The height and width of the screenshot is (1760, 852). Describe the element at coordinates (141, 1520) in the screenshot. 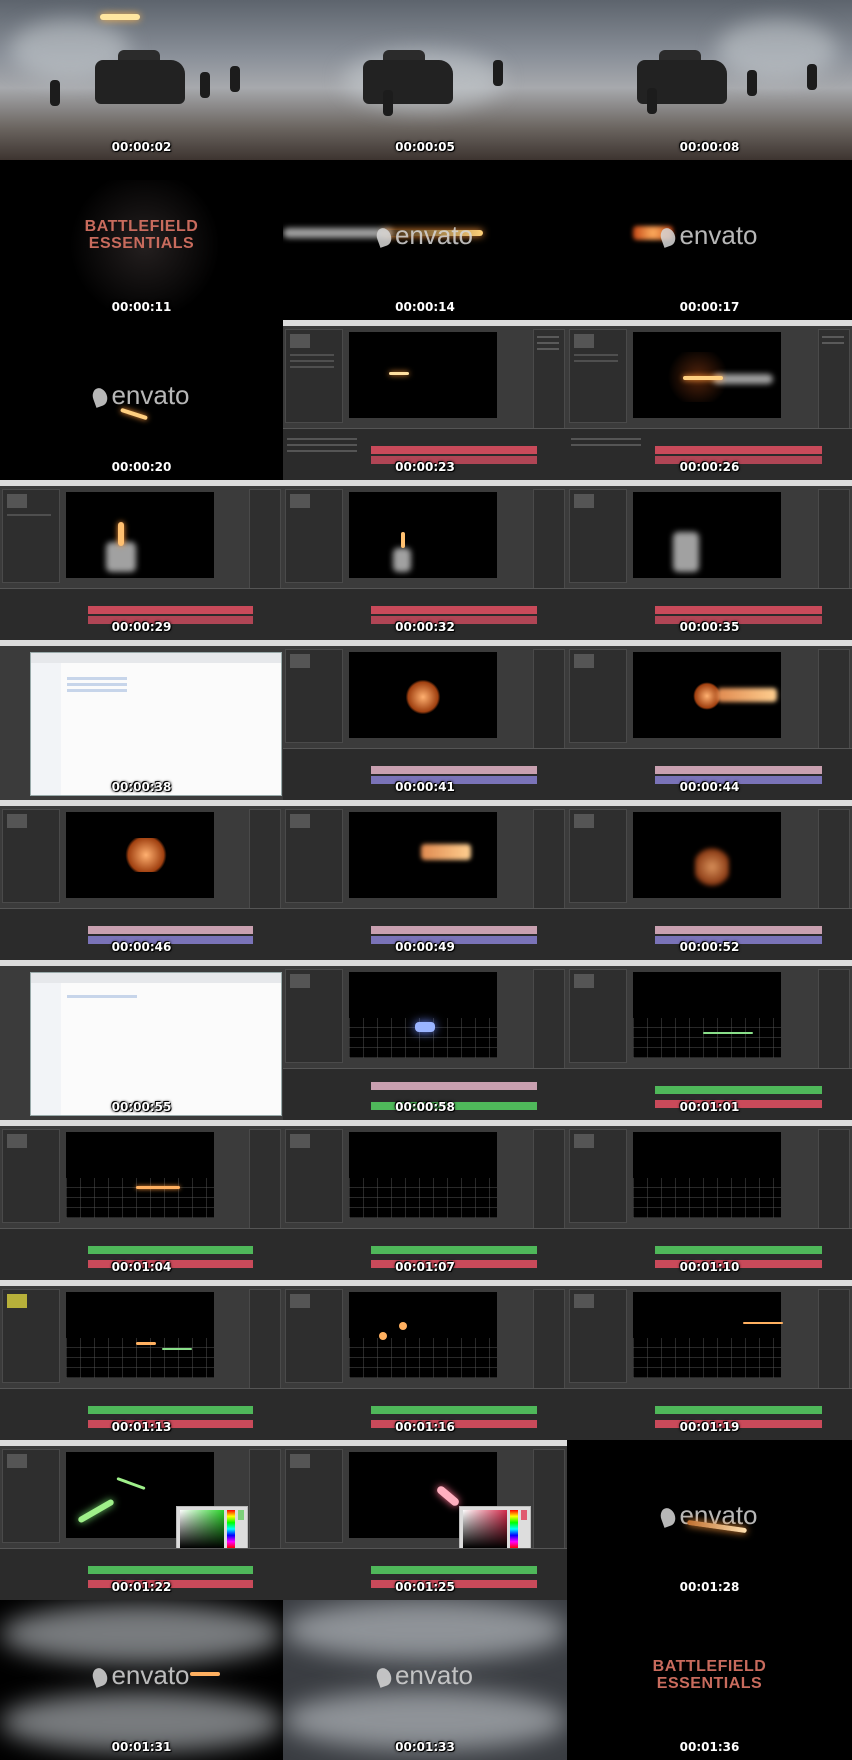

I see `frame-tile-ae: 00:01:22` at that location.